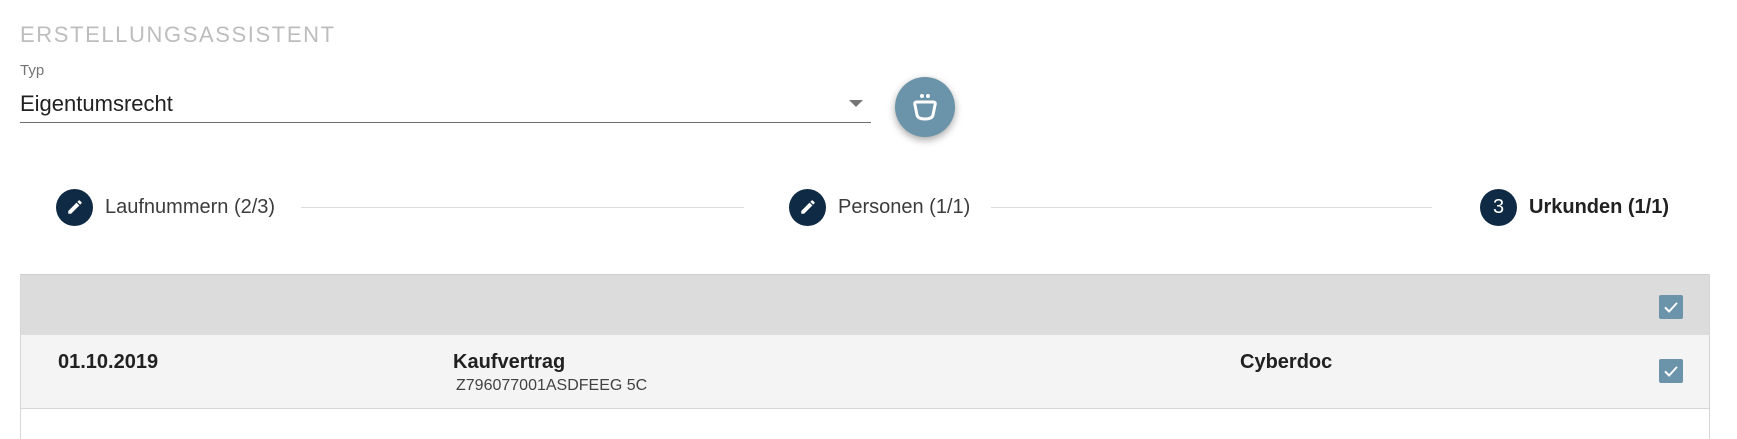 The image size is (1737, 439). I want to click on row-source: Cyberdoc, so click(1286, 362).